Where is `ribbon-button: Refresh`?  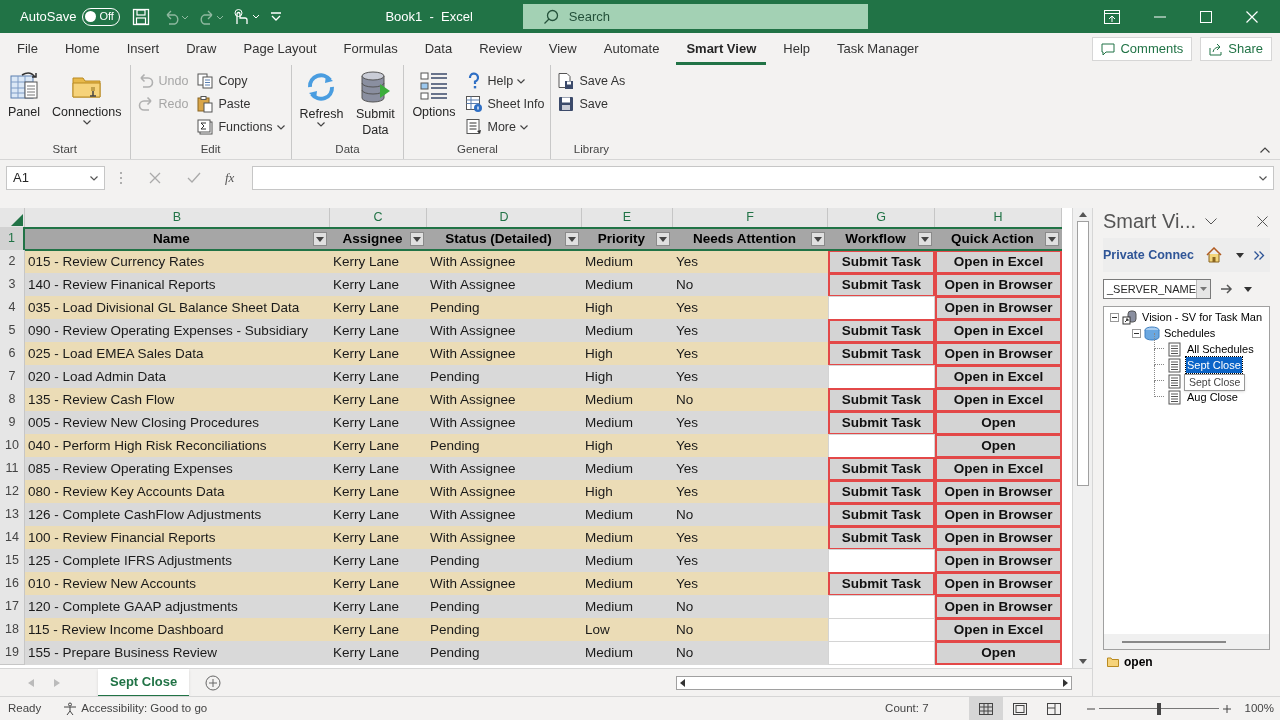 ribbon-button: Refresh is located at coordinates (321, 105).